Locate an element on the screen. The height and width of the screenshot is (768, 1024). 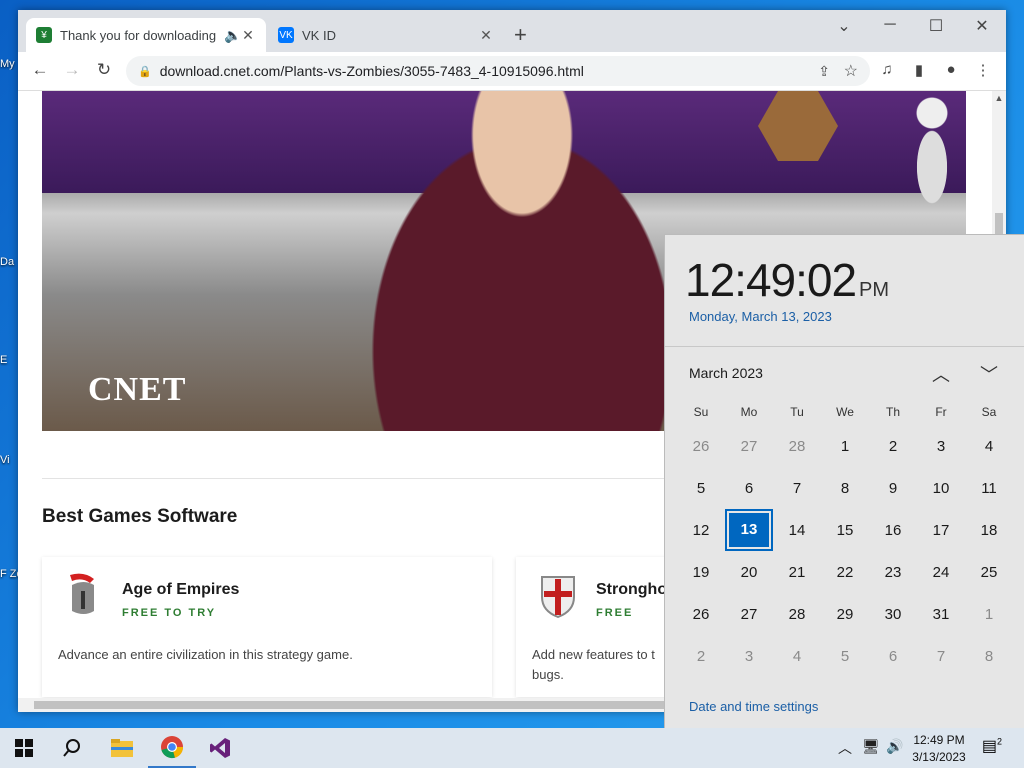
file-explorer-icon is located at coordinates (122, 748).